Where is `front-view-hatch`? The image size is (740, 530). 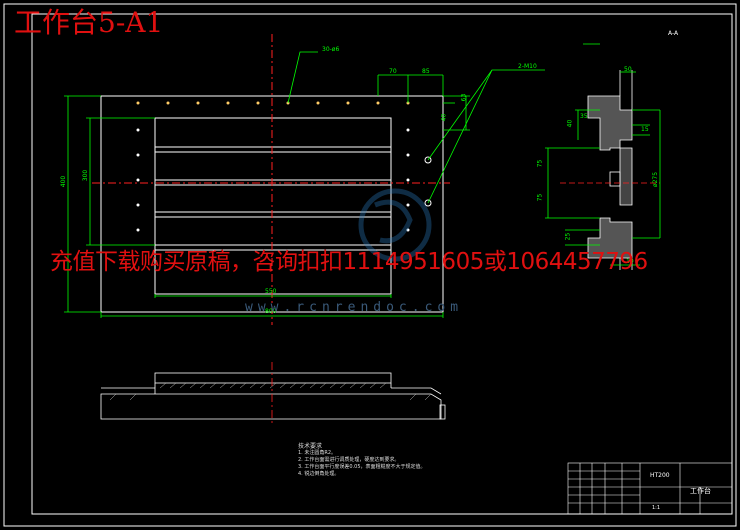
front-view-hatch is located at coordinates (270, 391).